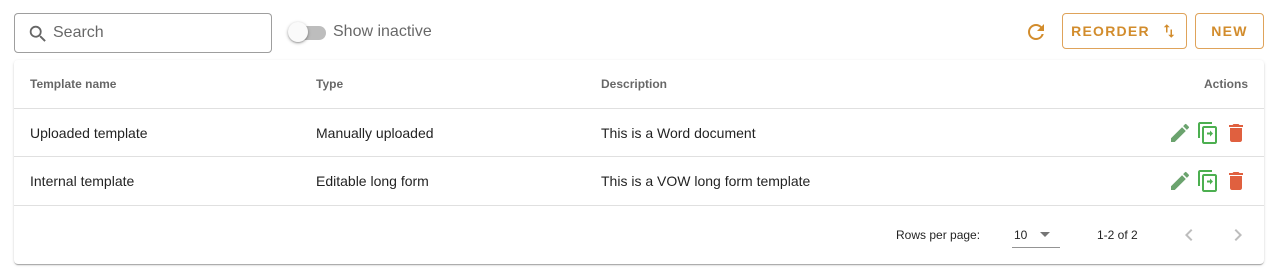  What do you see at coordinates (1021, 235) in the screenshot?
I see `rows-per-page-value: 10` at bounding box center [1021, 235].